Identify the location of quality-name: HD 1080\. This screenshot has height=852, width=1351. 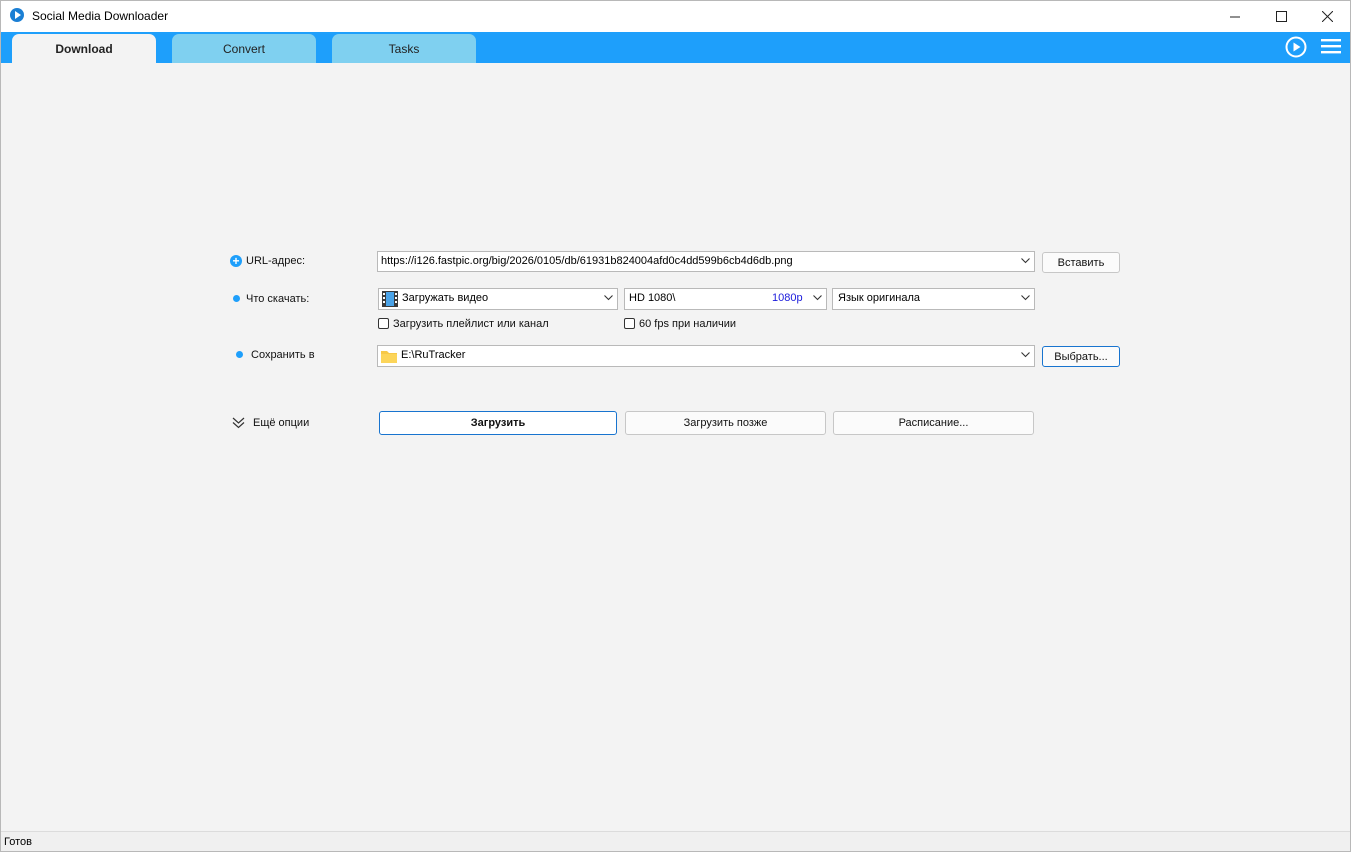
(652, 298).